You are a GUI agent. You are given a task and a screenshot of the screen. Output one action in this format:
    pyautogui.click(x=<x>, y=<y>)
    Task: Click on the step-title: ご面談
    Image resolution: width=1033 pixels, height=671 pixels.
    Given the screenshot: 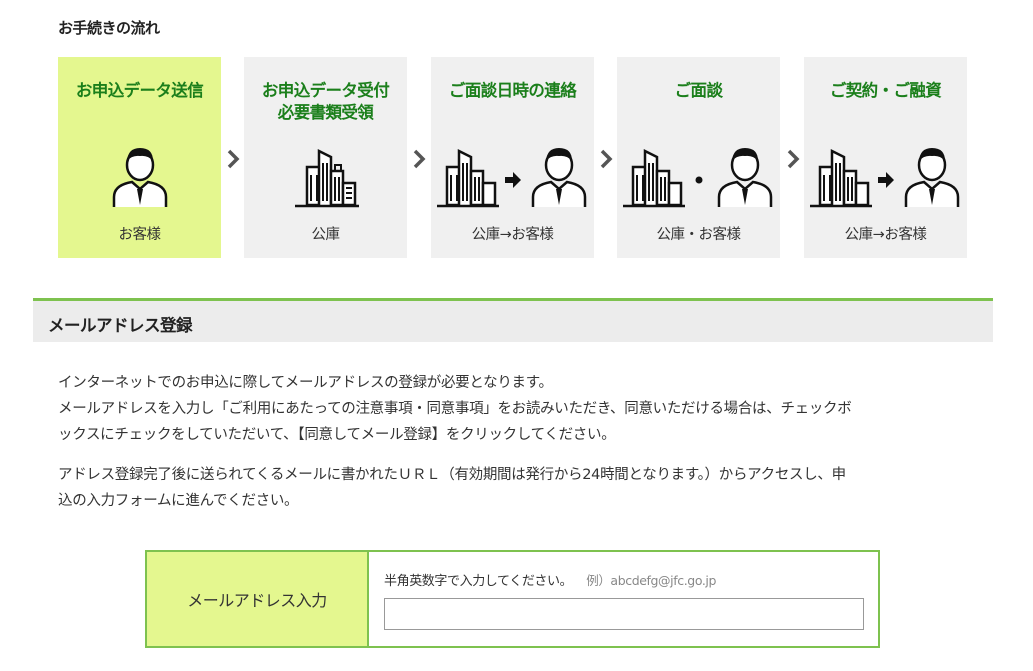 What is the action you would take?
    pyautogui.click(x=698, y=90)
    